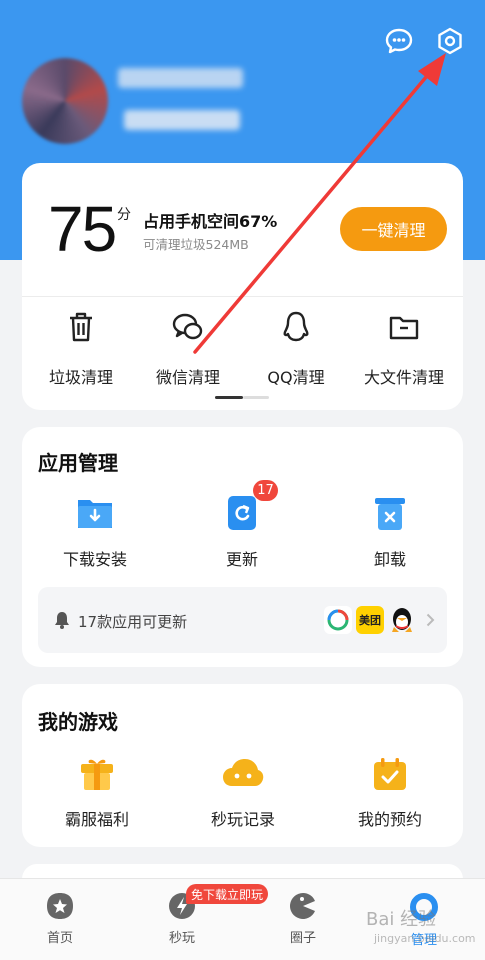  Describe the element at coordinates (96, 819) in the screenshot. I see `game-item-label: 霸服福利` at that location.